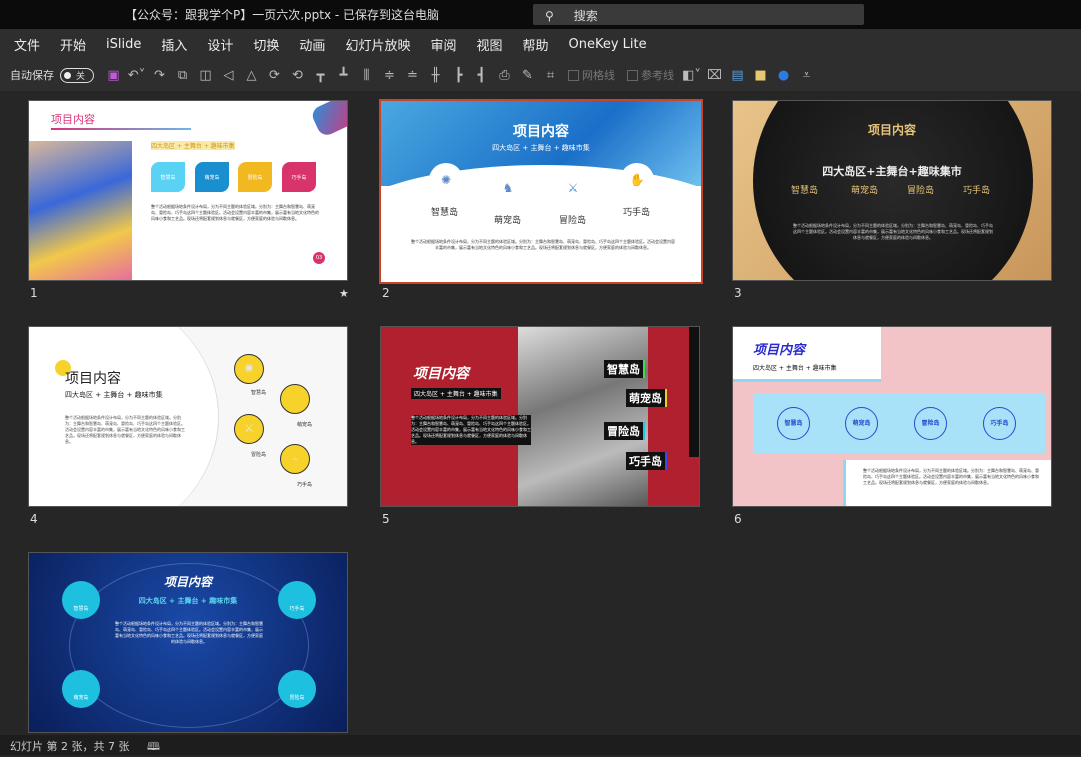 The image size is (1081, 757). Describe the element at coordinates (297, 689) in the screenshot. I see `island-circle-sword: 冒险岛` at that location.